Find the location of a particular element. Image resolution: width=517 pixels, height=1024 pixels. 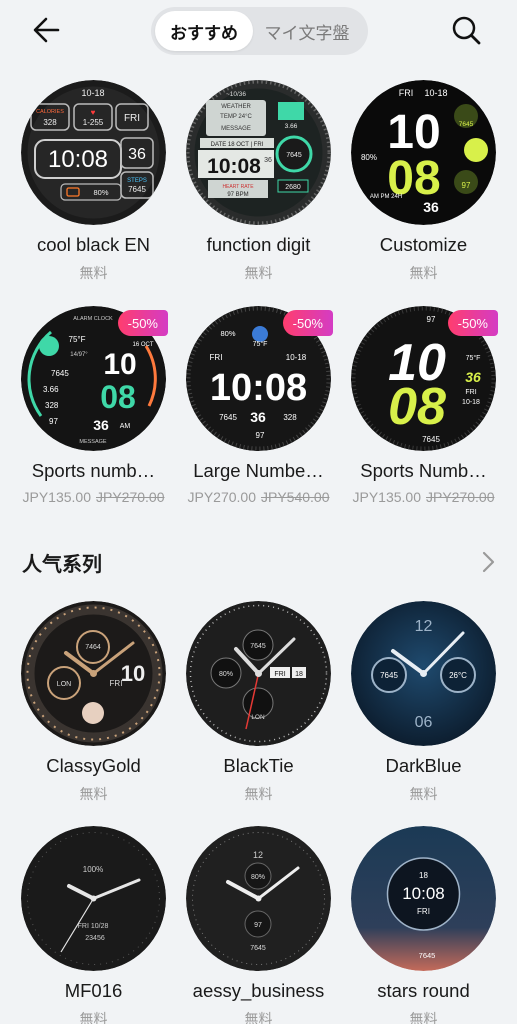

search-button is located at coordinates (466, 30).